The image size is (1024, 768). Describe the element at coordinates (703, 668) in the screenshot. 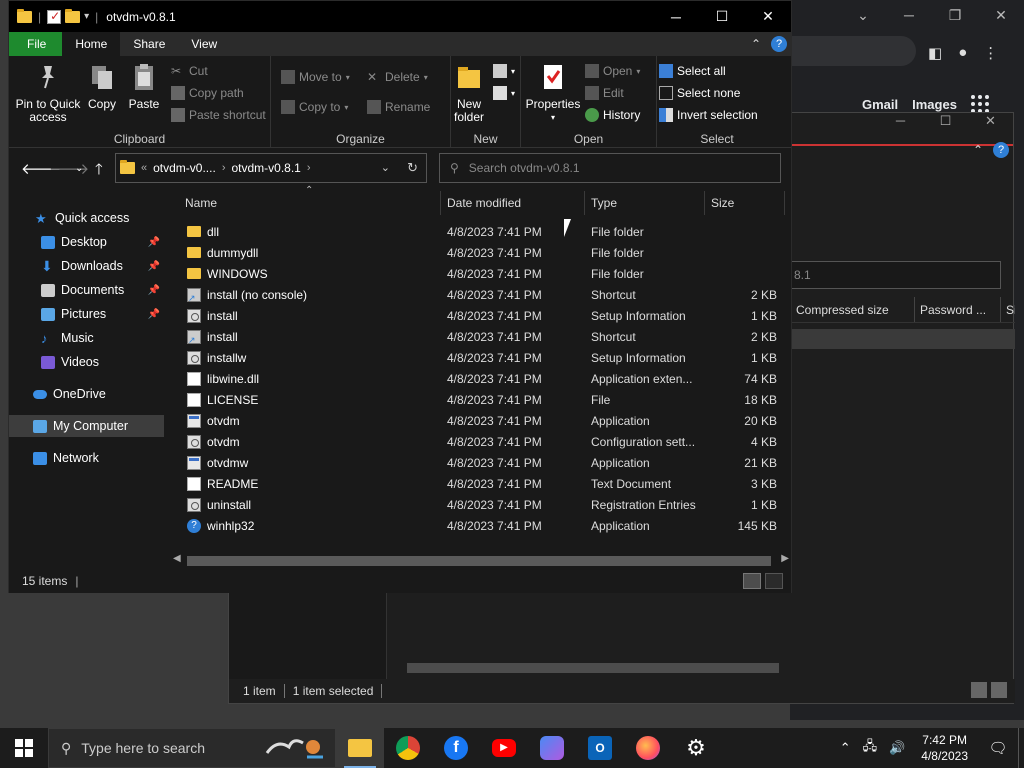

I see `archive-hscrollbar` at that location.